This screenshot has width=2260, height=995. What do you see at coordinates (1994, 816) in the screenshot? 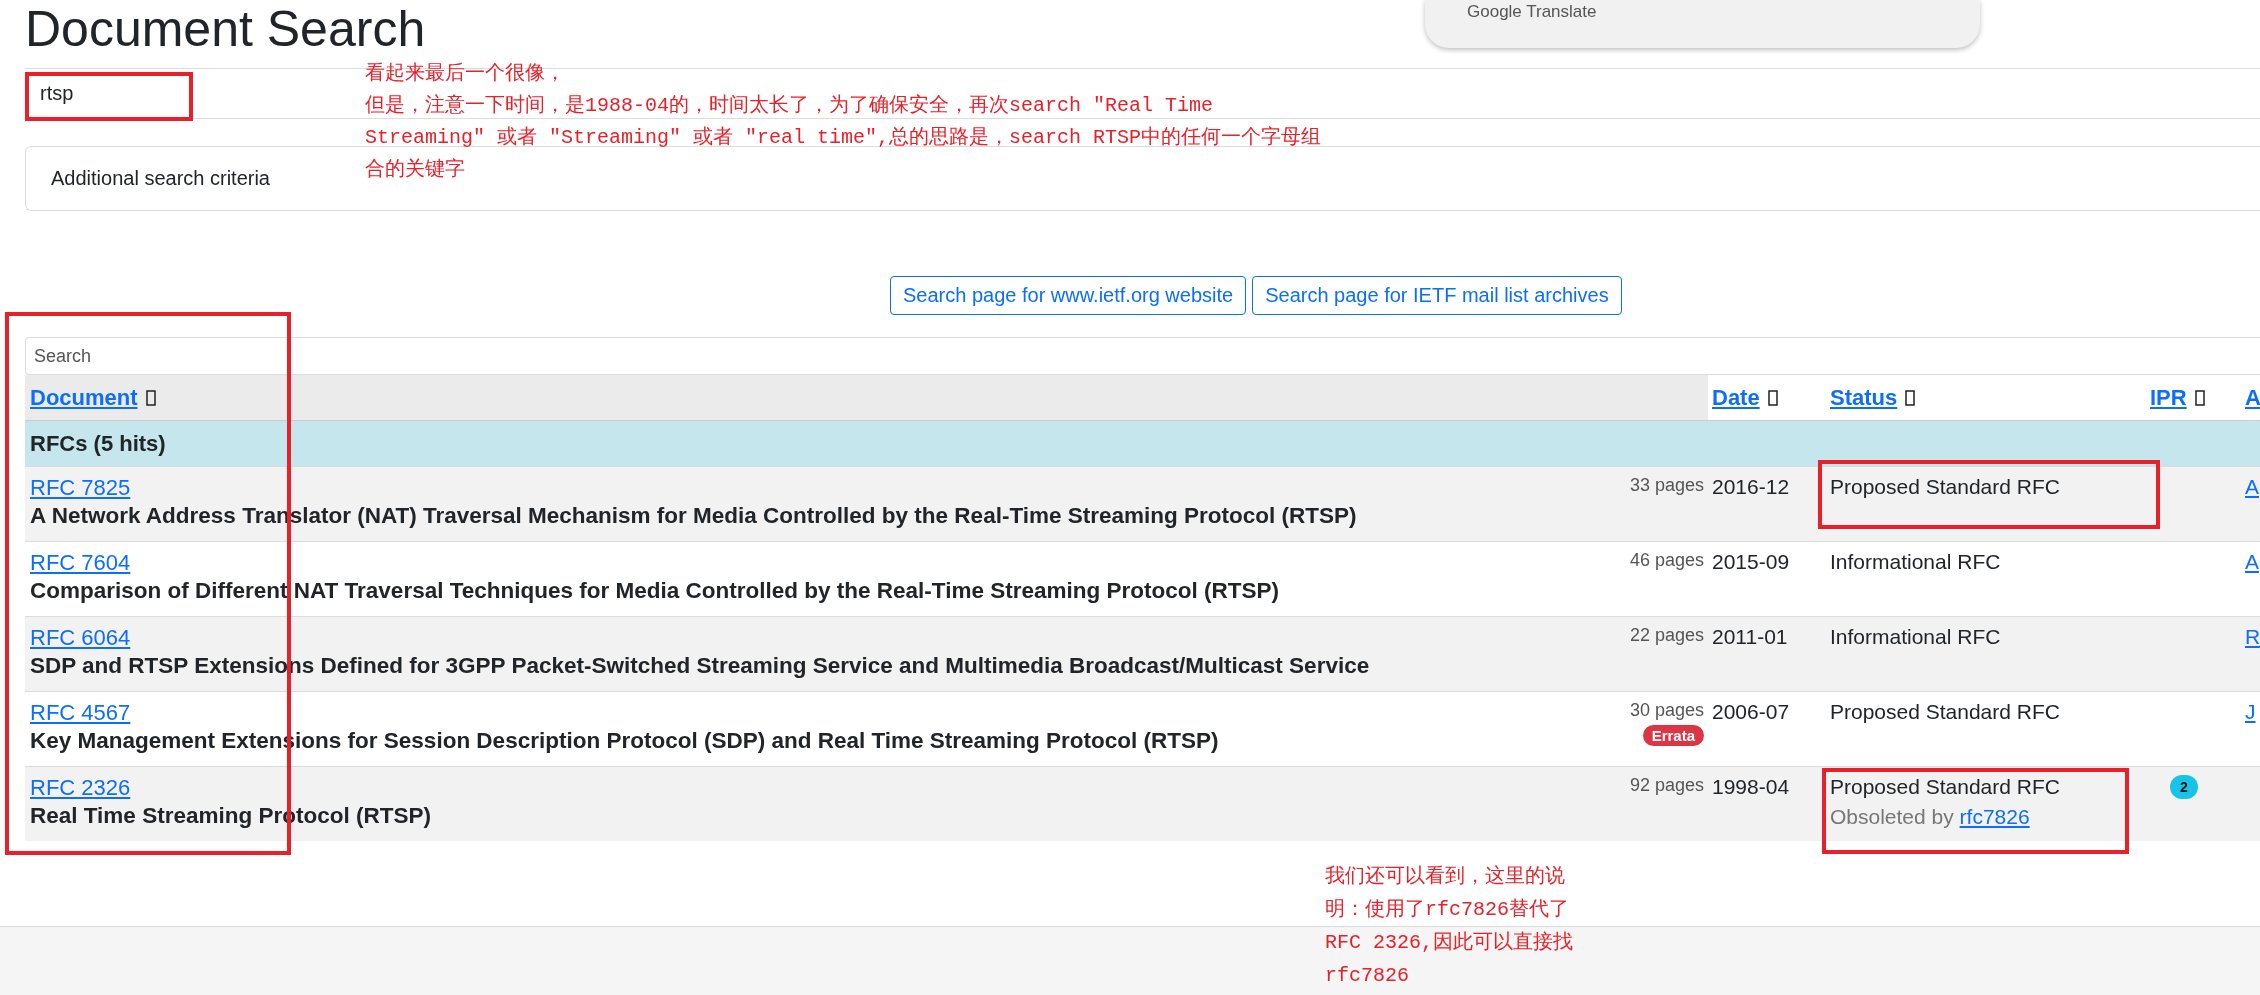
I see `obsoleted-link: rfc7826` at bounding box center [1994, 816].